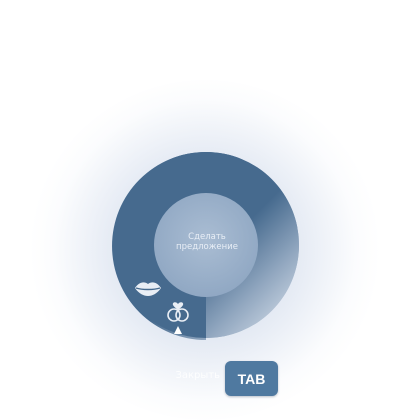  Describe the element at coordinates (197, 375) in the screenshot. I see `hint-text: Закрыть` at that location.